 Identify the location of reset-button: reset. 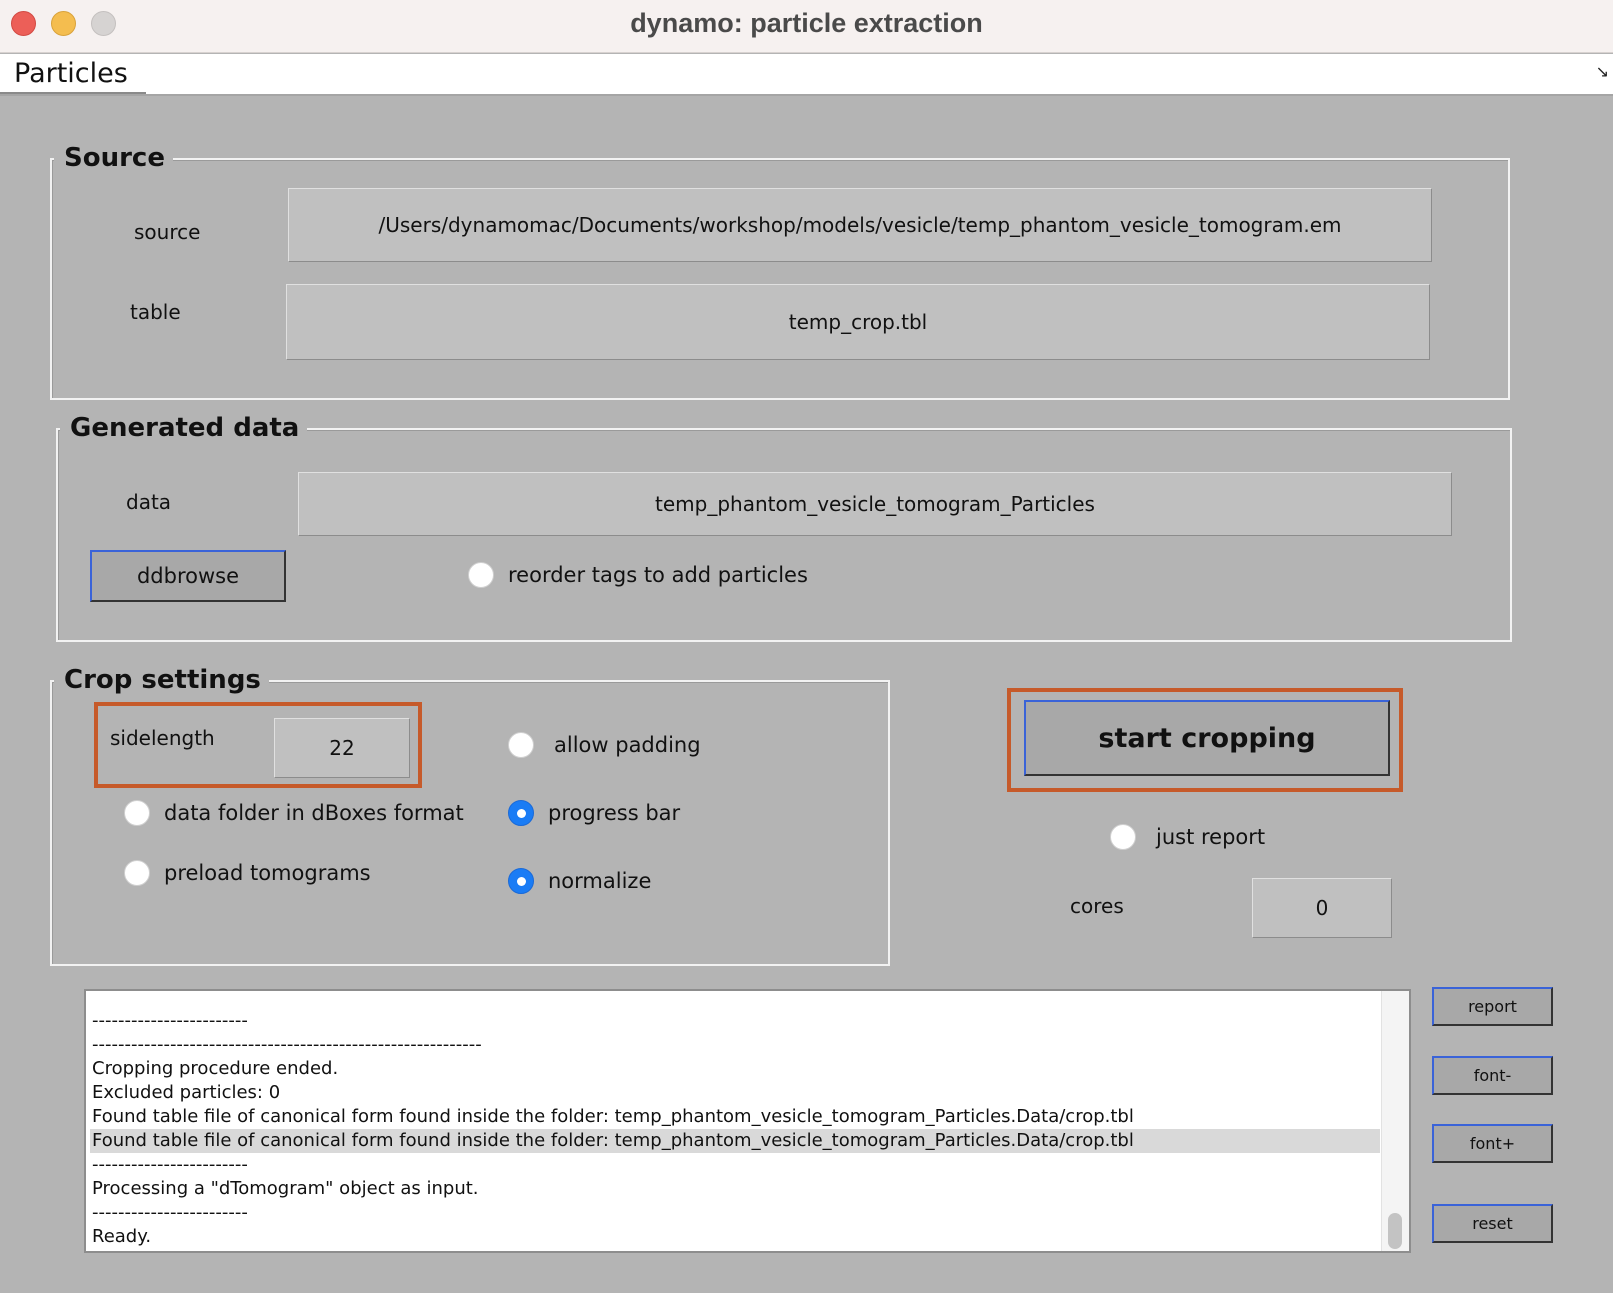
(1492, 1223).